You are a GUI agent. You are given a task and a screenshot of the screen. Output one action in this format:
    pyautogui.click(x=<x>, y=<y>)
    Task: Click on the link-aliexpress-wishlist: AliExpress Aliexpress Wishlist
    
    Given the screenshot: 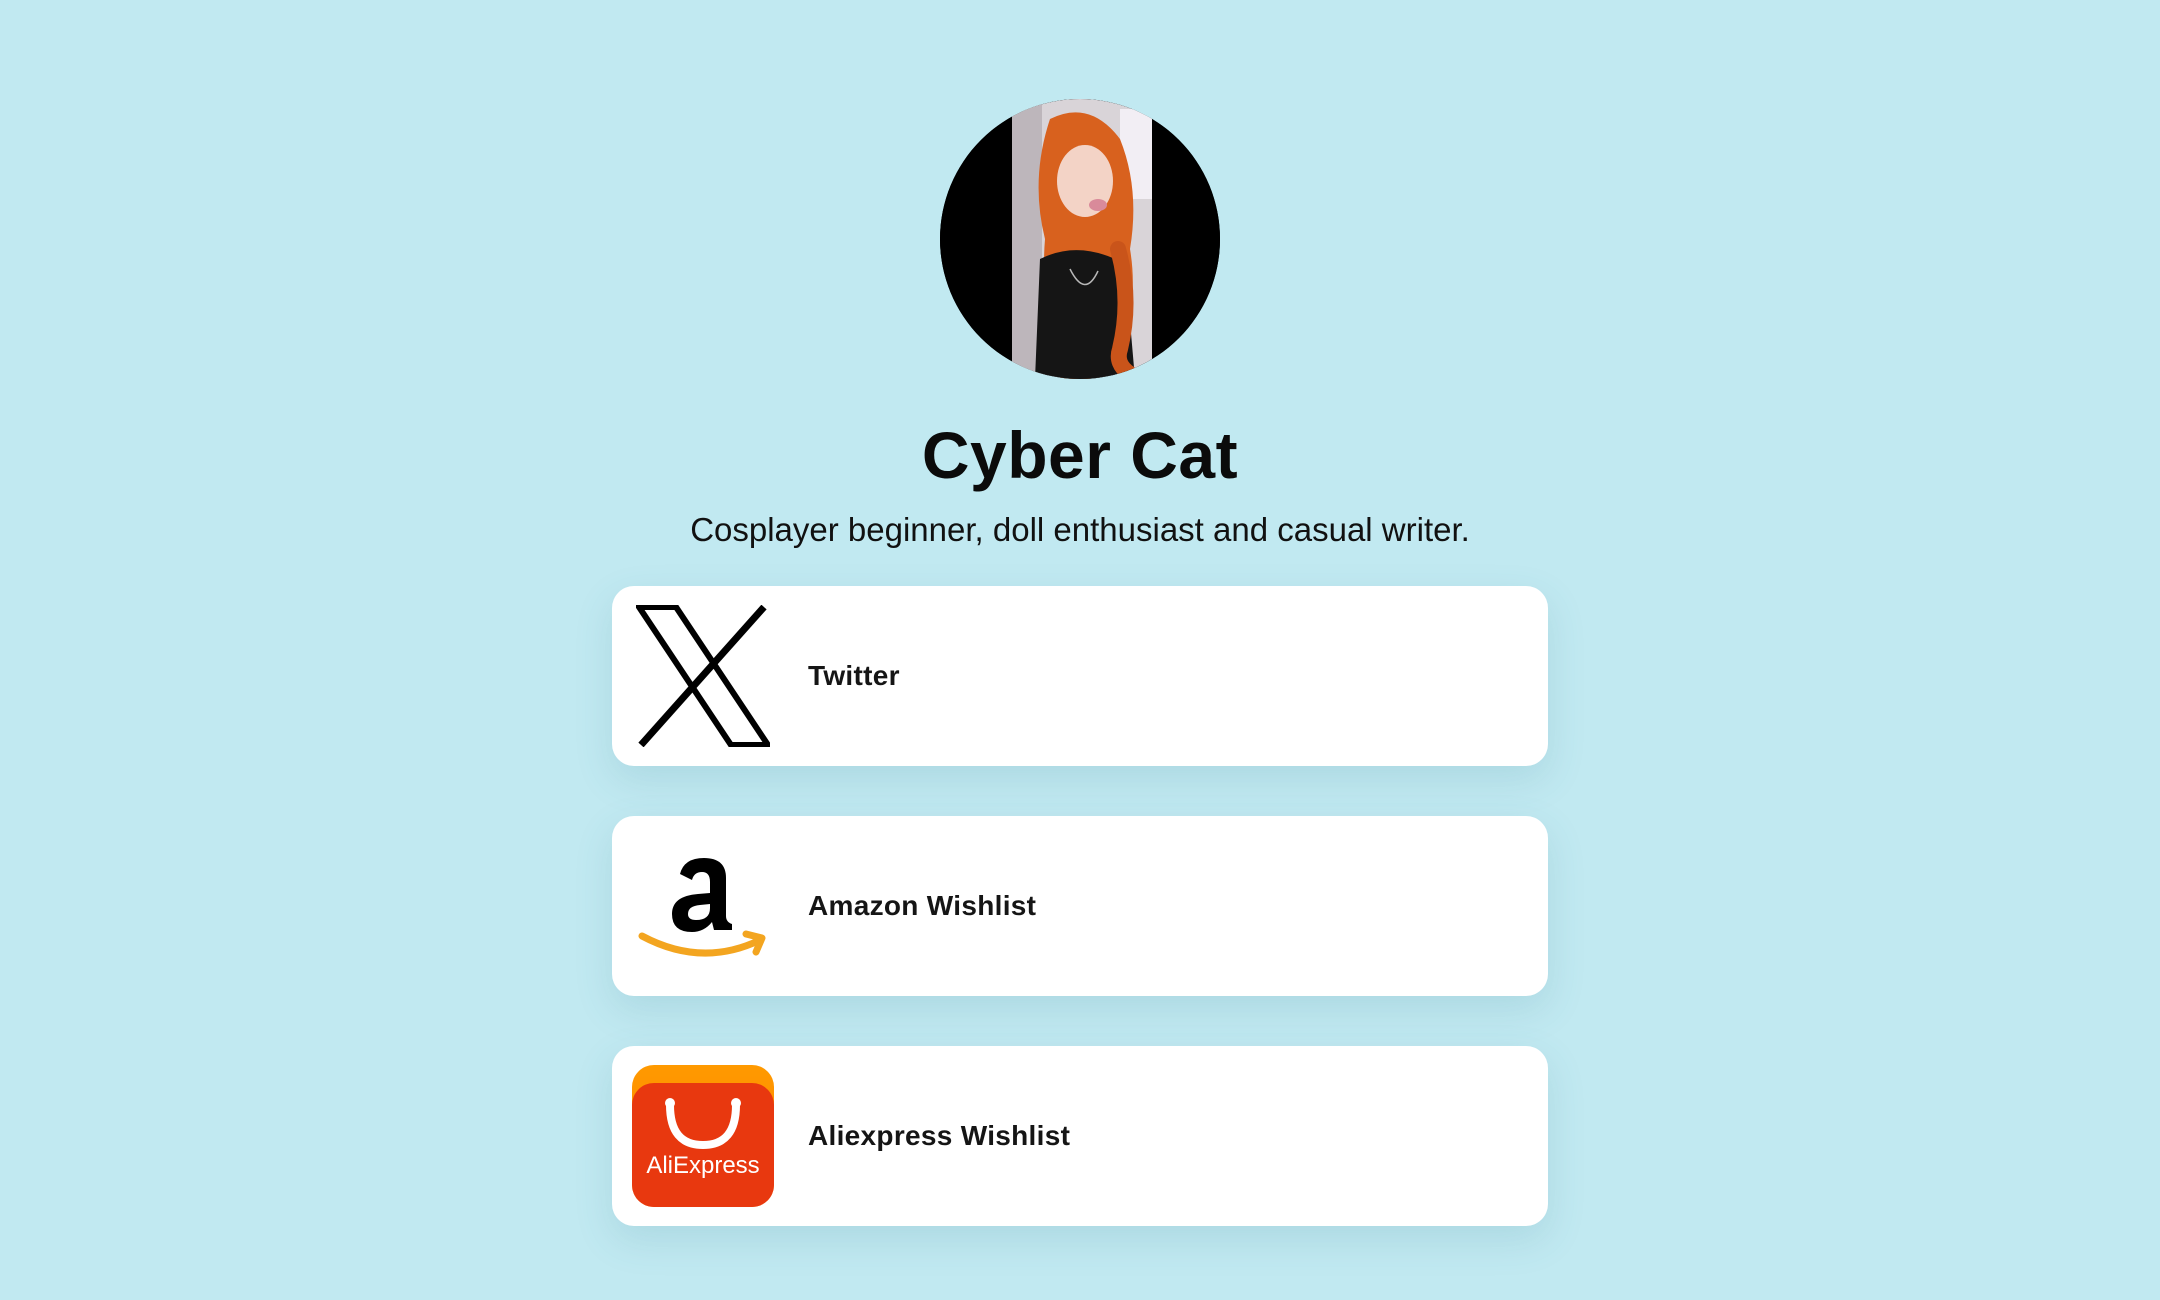 What is the action you would take?
    pyautogui.click(x=1080, y=1136)
    